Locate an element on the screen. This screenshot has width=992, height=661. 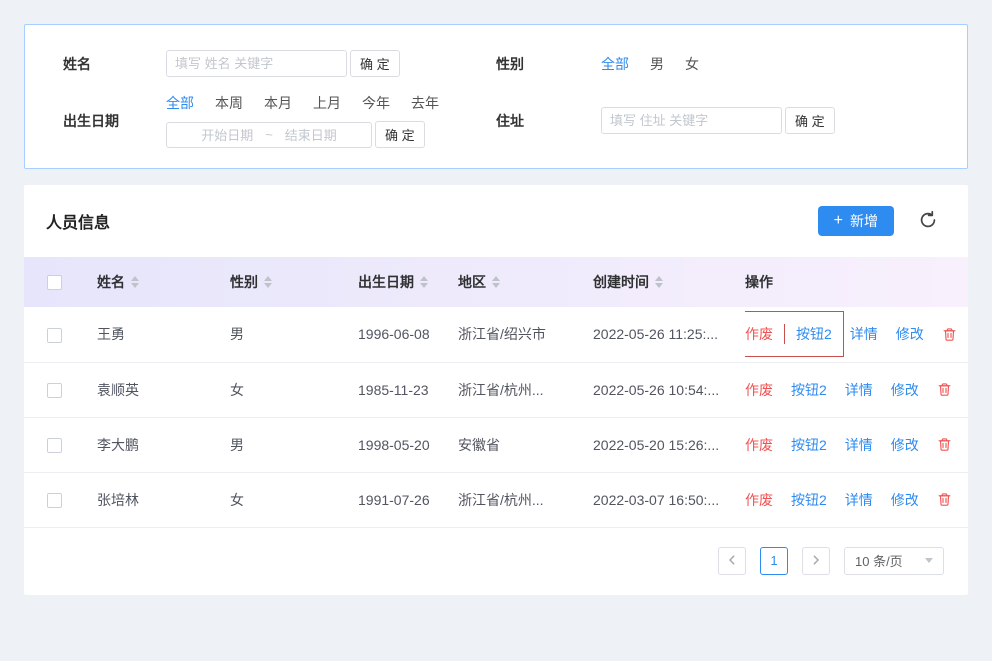
prev-page-button is located at coordinates (732, 560).